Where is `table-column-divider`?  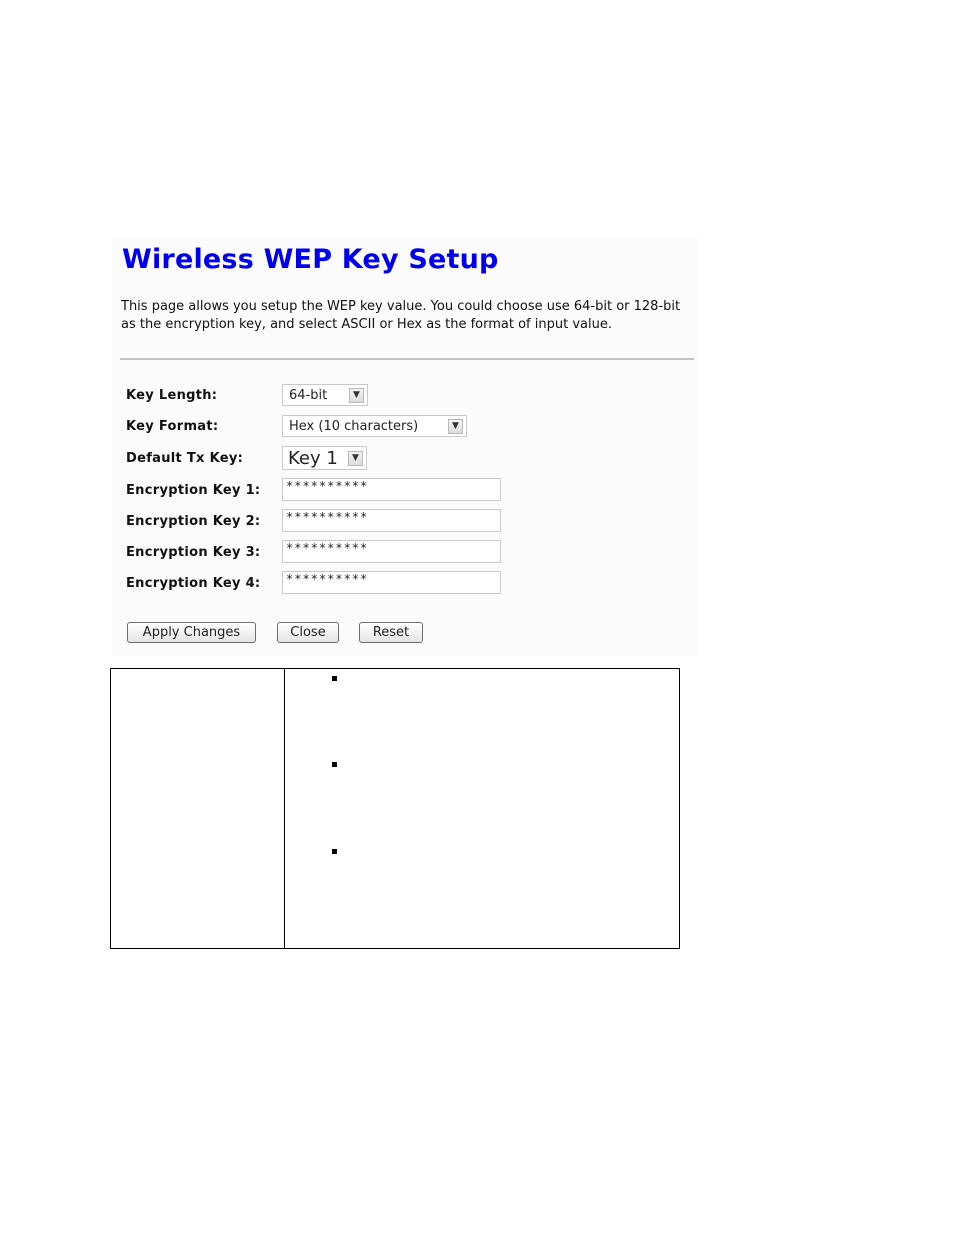
table-column-divider is located at coordinates (284, 808).